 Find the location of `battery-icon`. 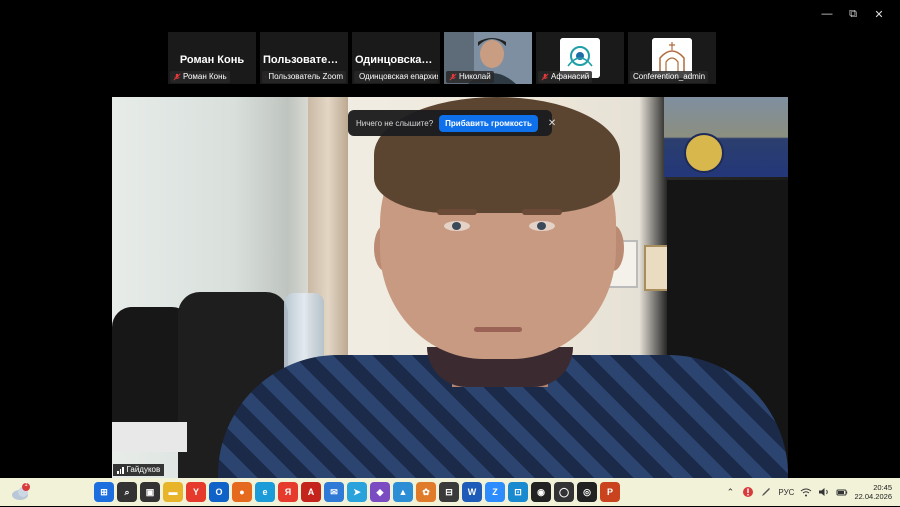

battery-icon is located at coordinates (842, 492).